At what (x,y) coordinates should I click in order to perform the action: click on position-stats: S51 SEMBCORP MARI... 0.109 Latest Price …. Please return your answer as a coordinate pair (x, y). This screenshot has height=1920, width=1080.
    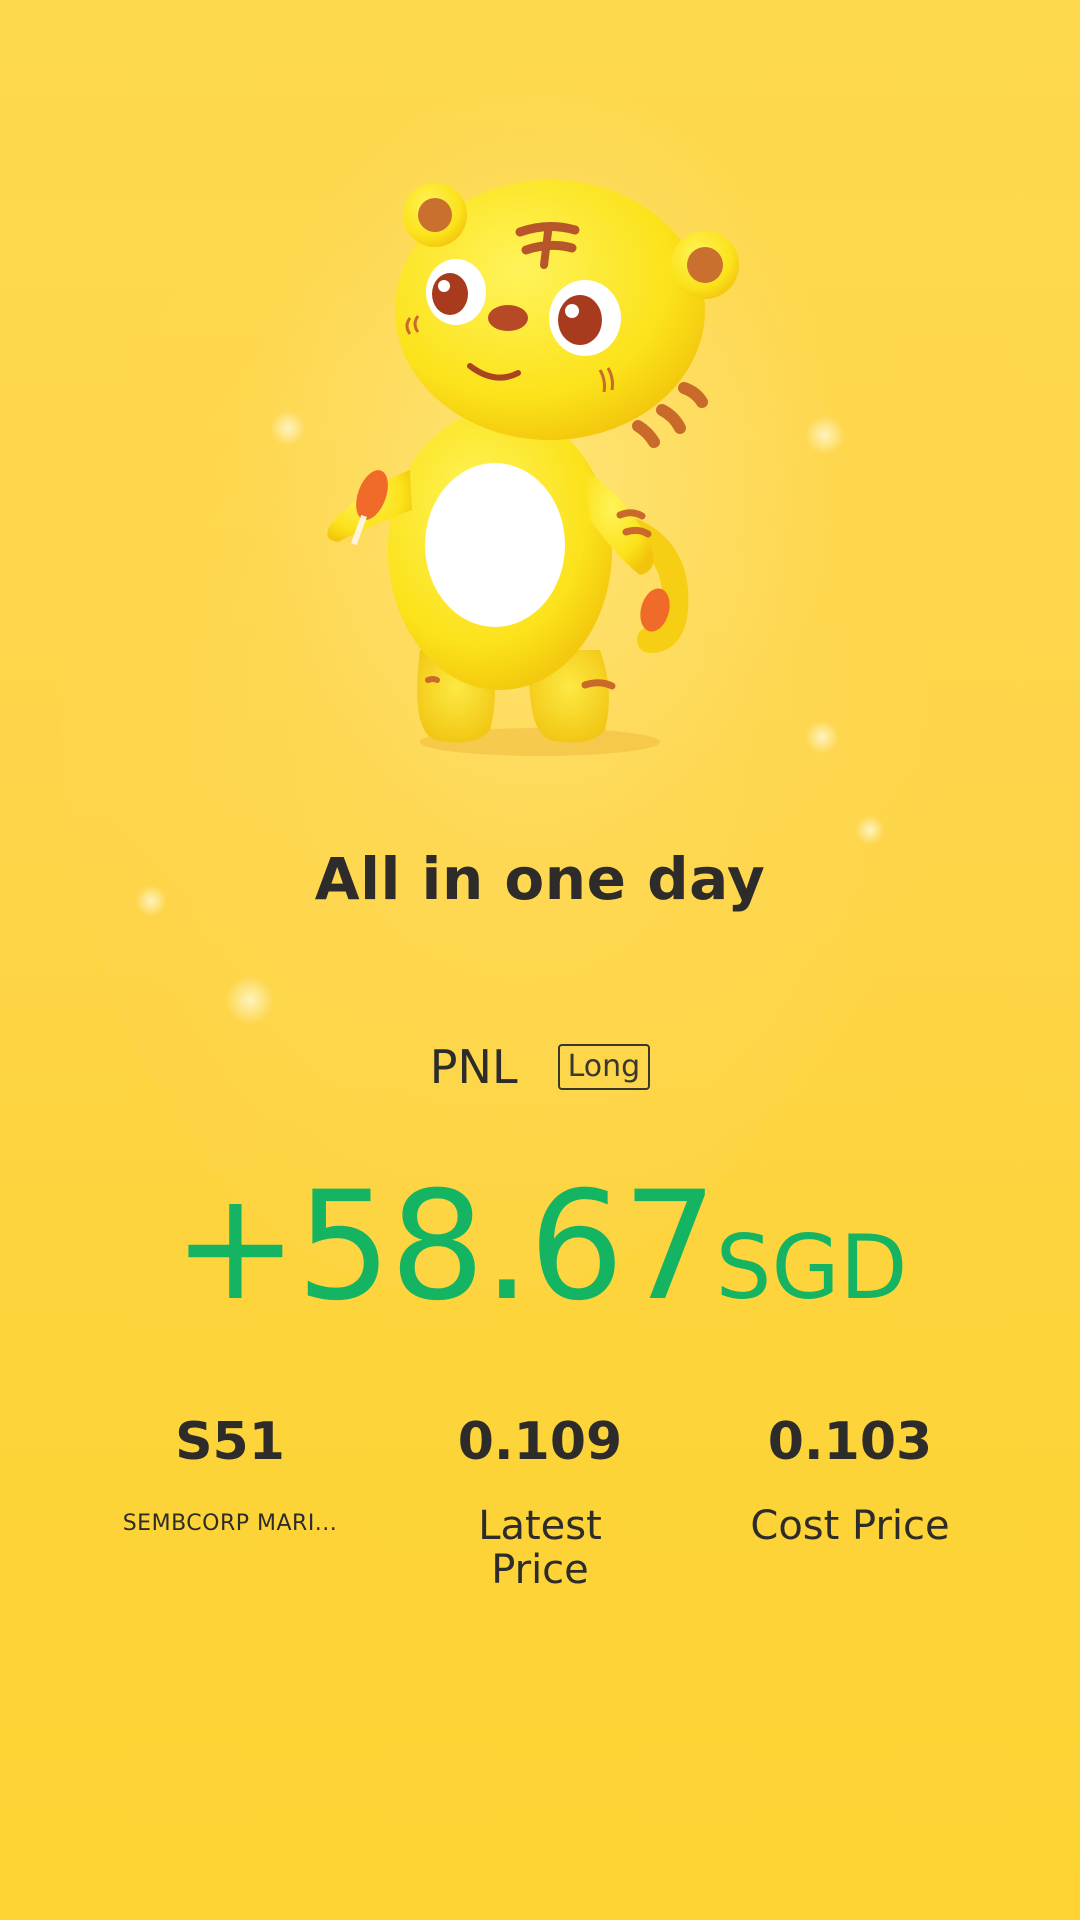
    Looking at the image, I should click on (540, 1501).